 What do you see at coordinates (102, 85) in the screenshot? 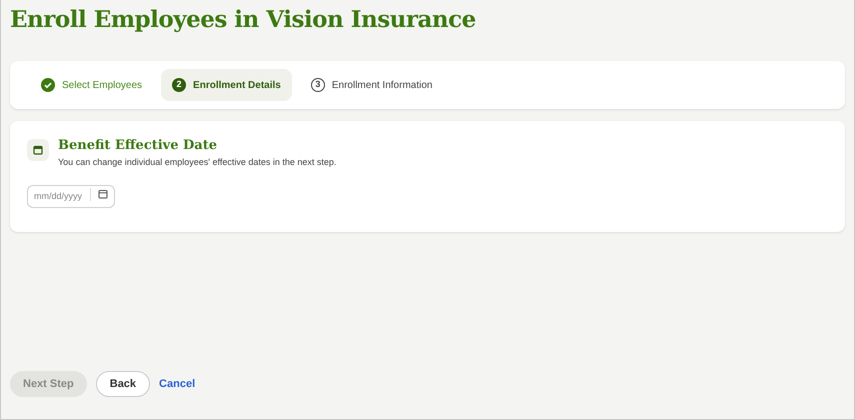
I see `step-label: Select Employees` at bounding box center [102, 85].